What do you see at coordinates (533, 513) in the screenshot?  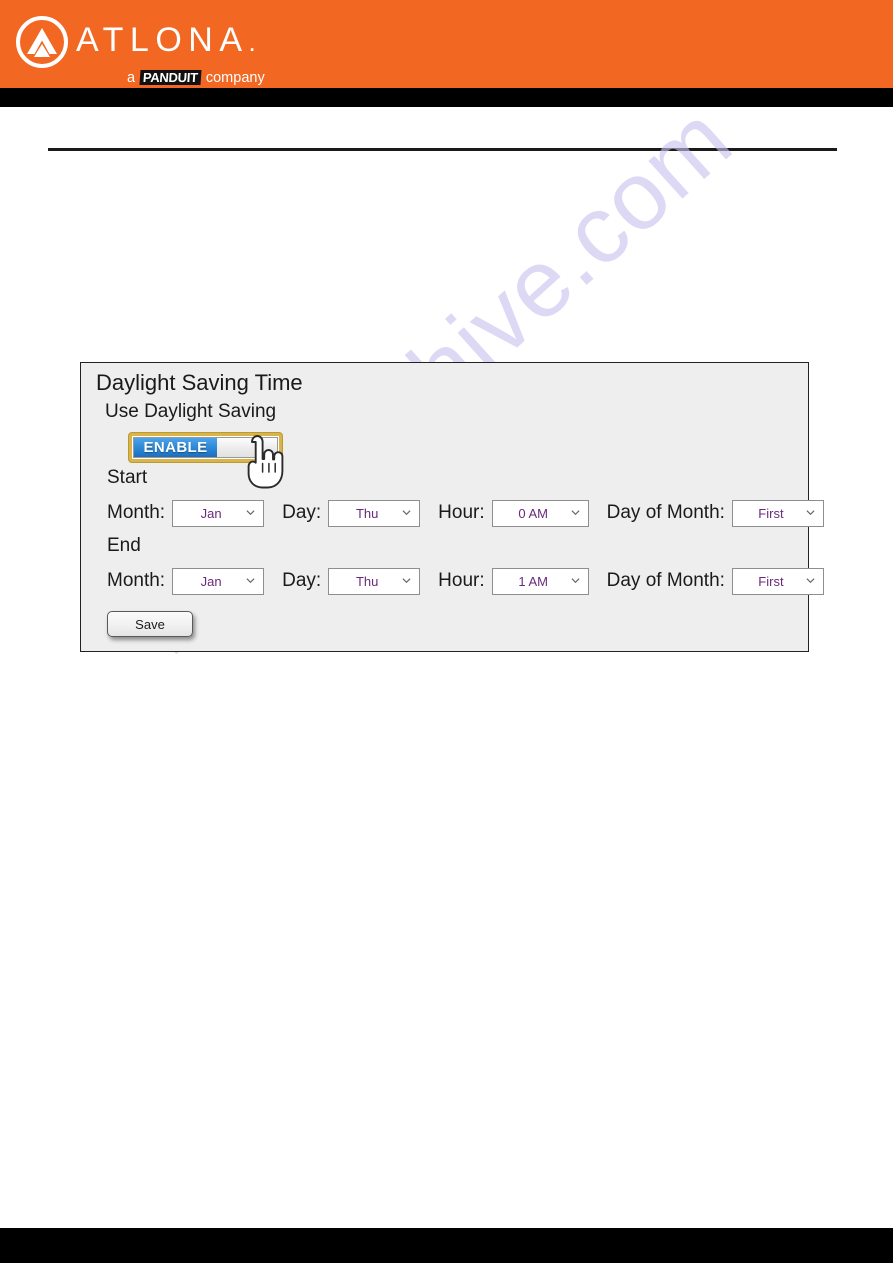 I see `start-hour-value: 0 AM` at bounding box center [533, 513].